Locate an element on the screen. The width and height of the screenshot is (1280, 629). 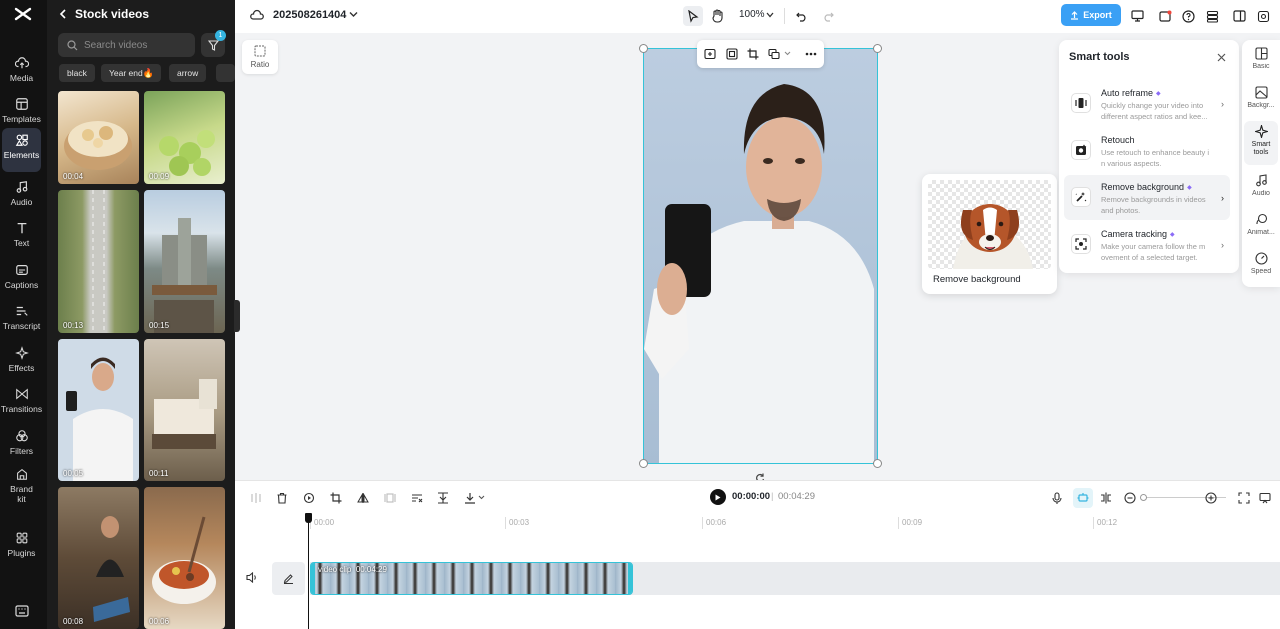
nav-brand-kit: Brand kit is located at coordinates (21, 486).